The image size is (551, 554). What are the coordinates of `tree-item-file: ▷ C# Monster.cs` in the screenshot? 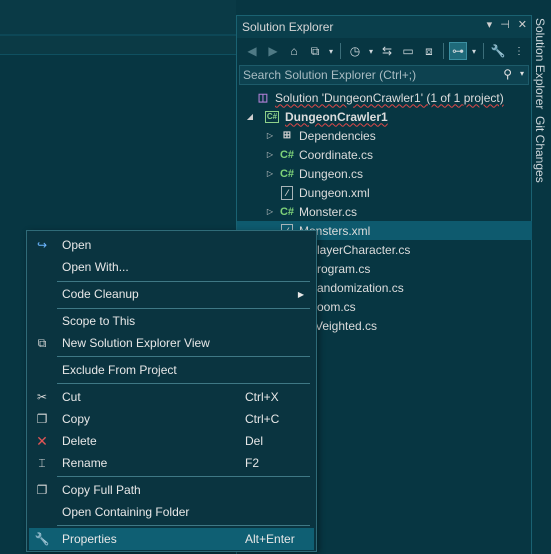 It's located at (394, 211).